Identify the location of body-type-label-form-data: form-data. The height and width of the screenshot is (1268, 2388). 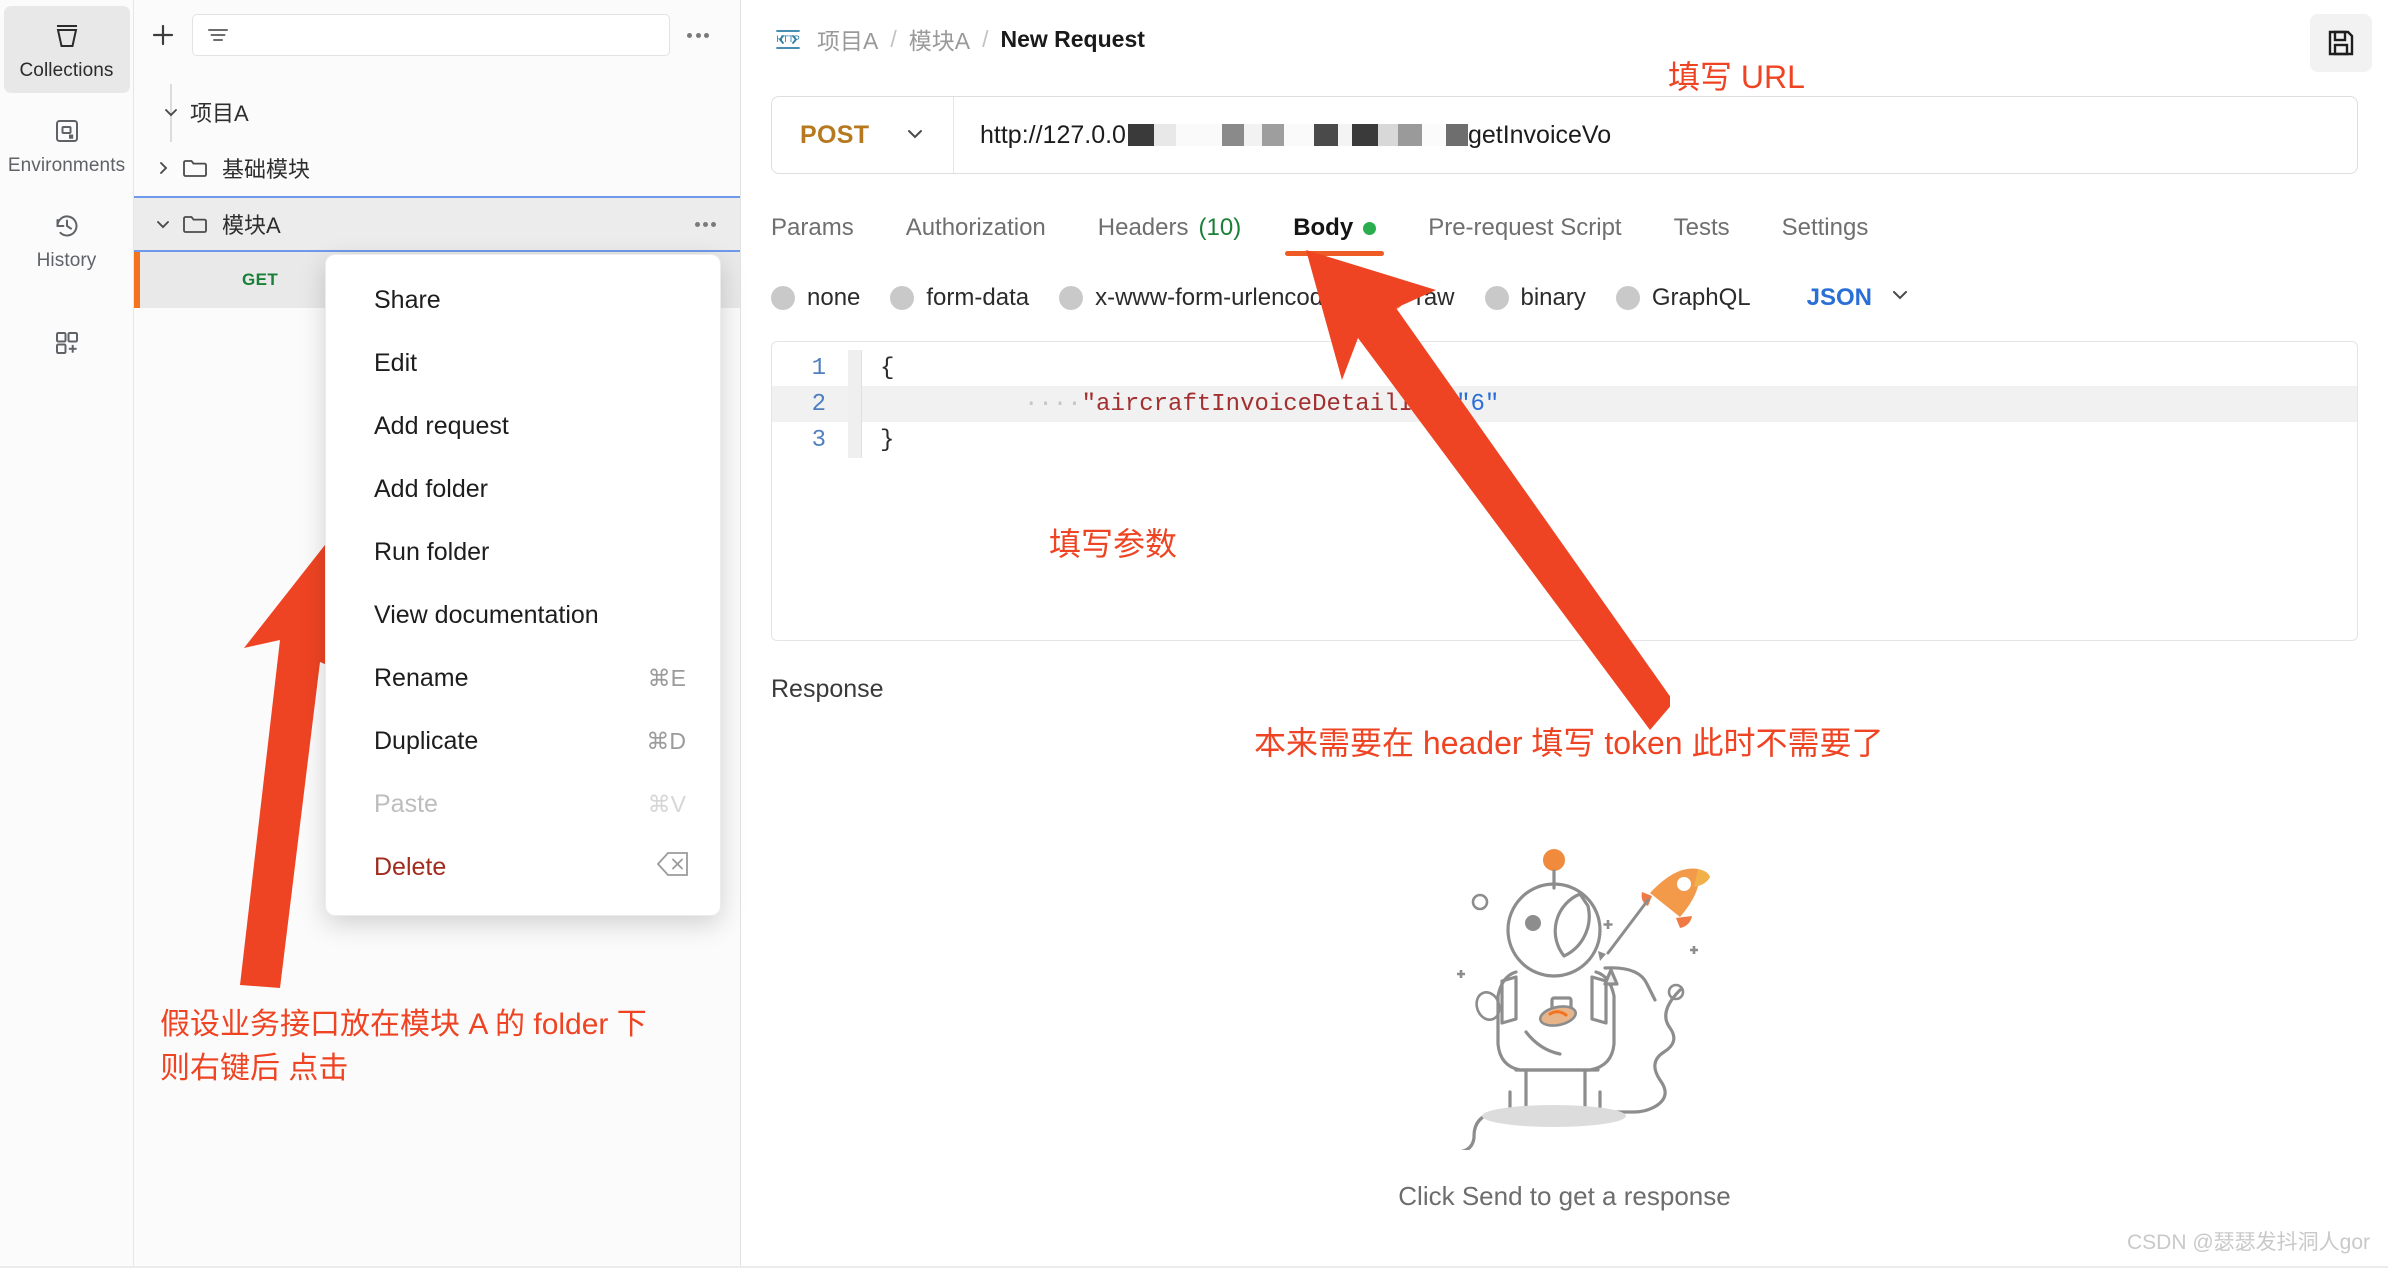
(978, 297).